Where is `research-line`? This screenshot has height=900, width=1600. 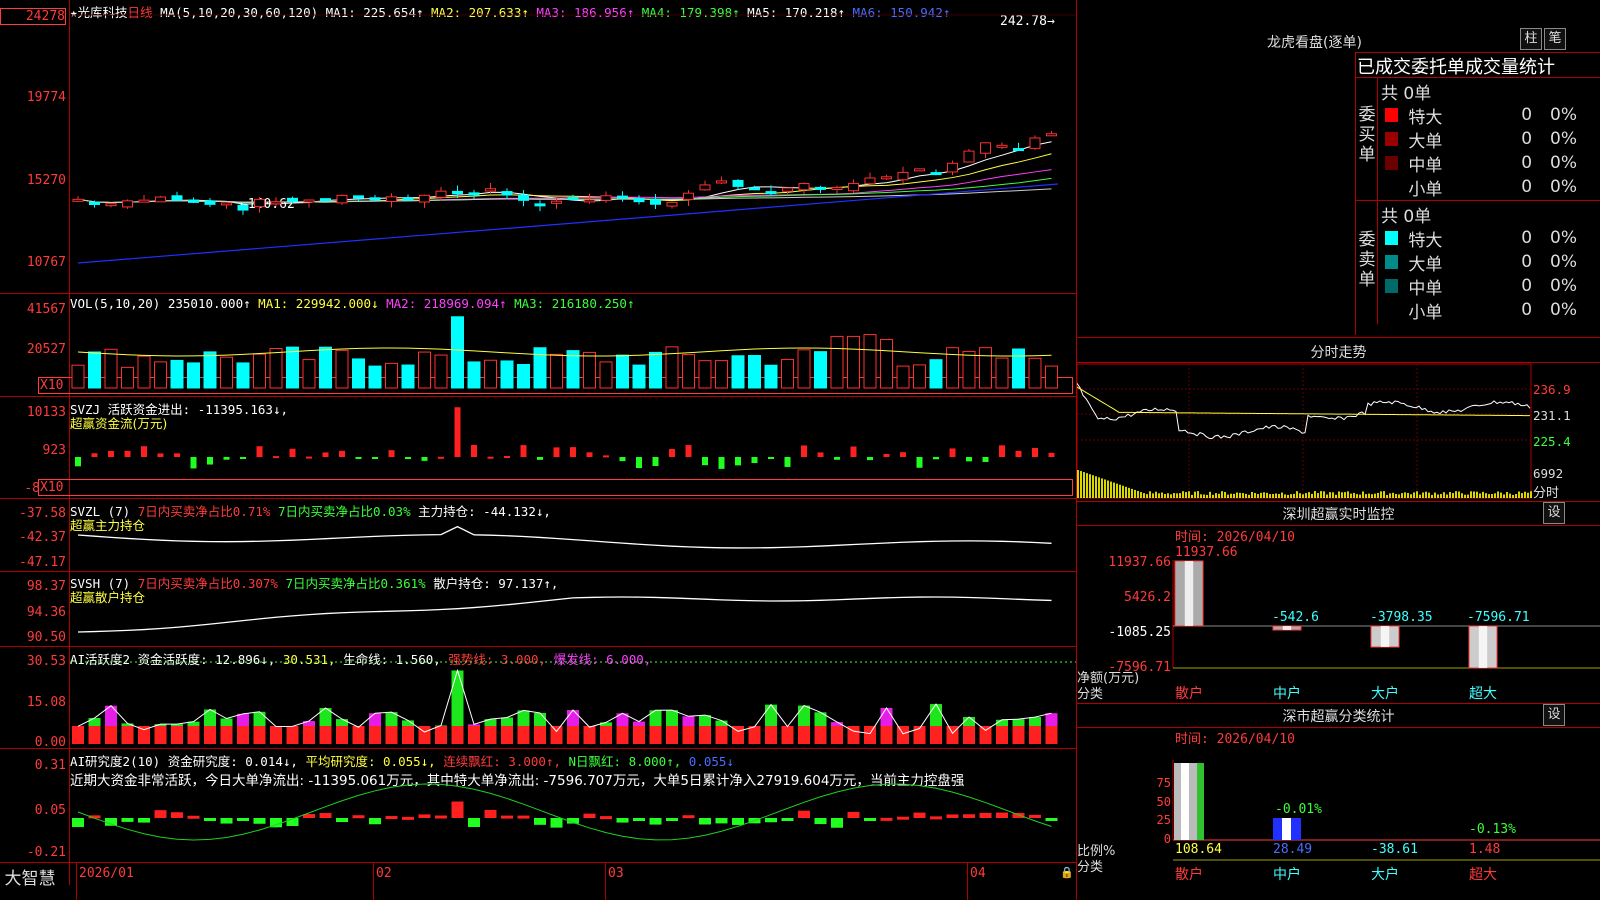 research-line is located at coordinates (564, 812).